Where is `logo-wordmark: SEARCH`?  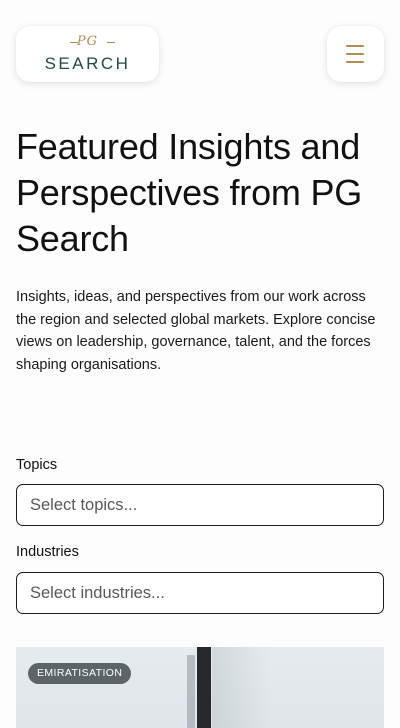
logo-wordmark: SEARCH is located at coordinates (87, 63).